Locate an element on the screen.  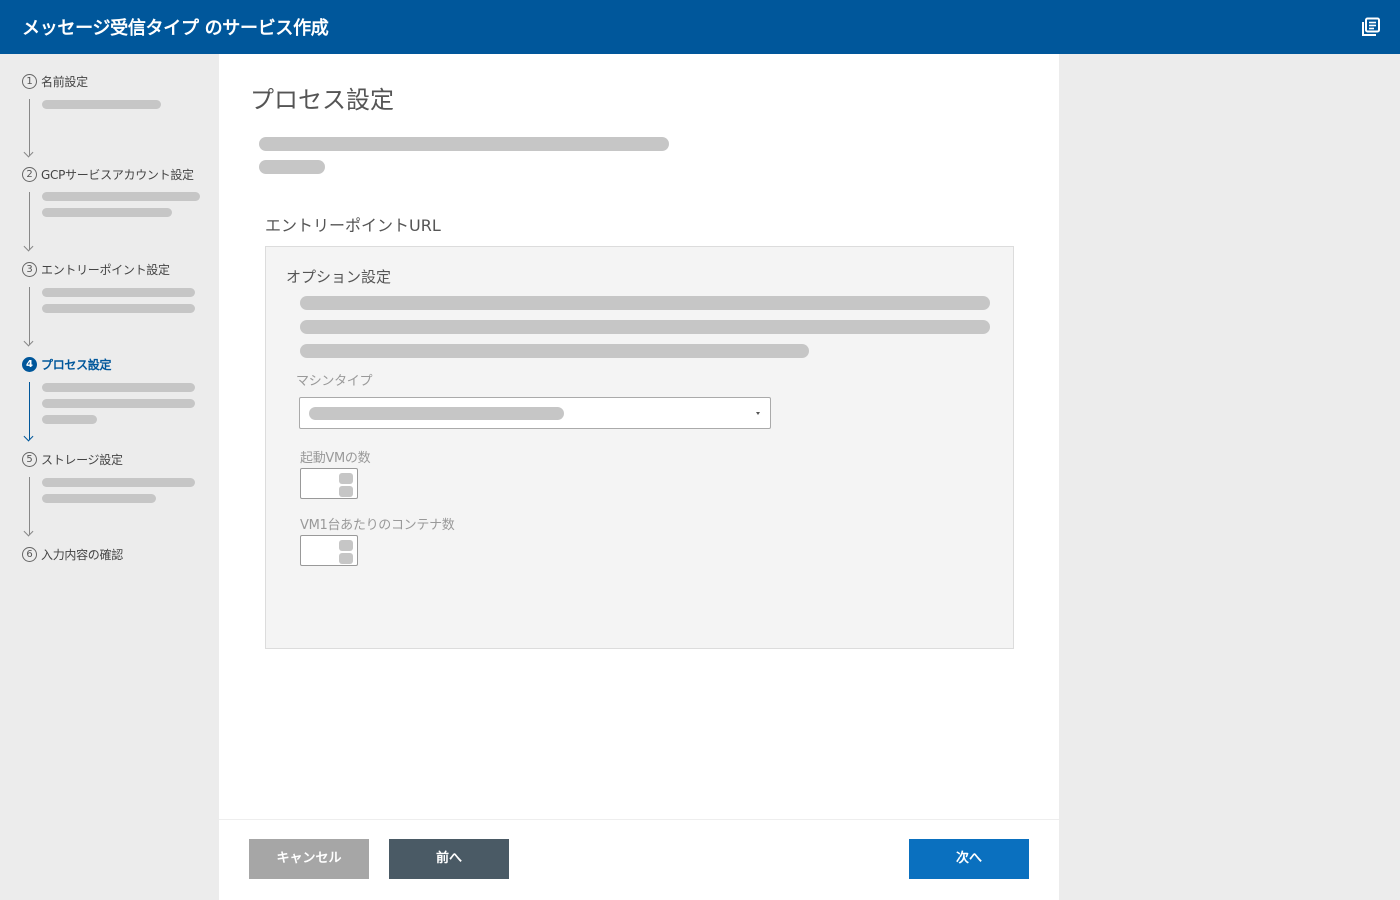
step-gcp-service-account: 2 GCPサービスアカウント設定 is located at coordinates (108, 174).